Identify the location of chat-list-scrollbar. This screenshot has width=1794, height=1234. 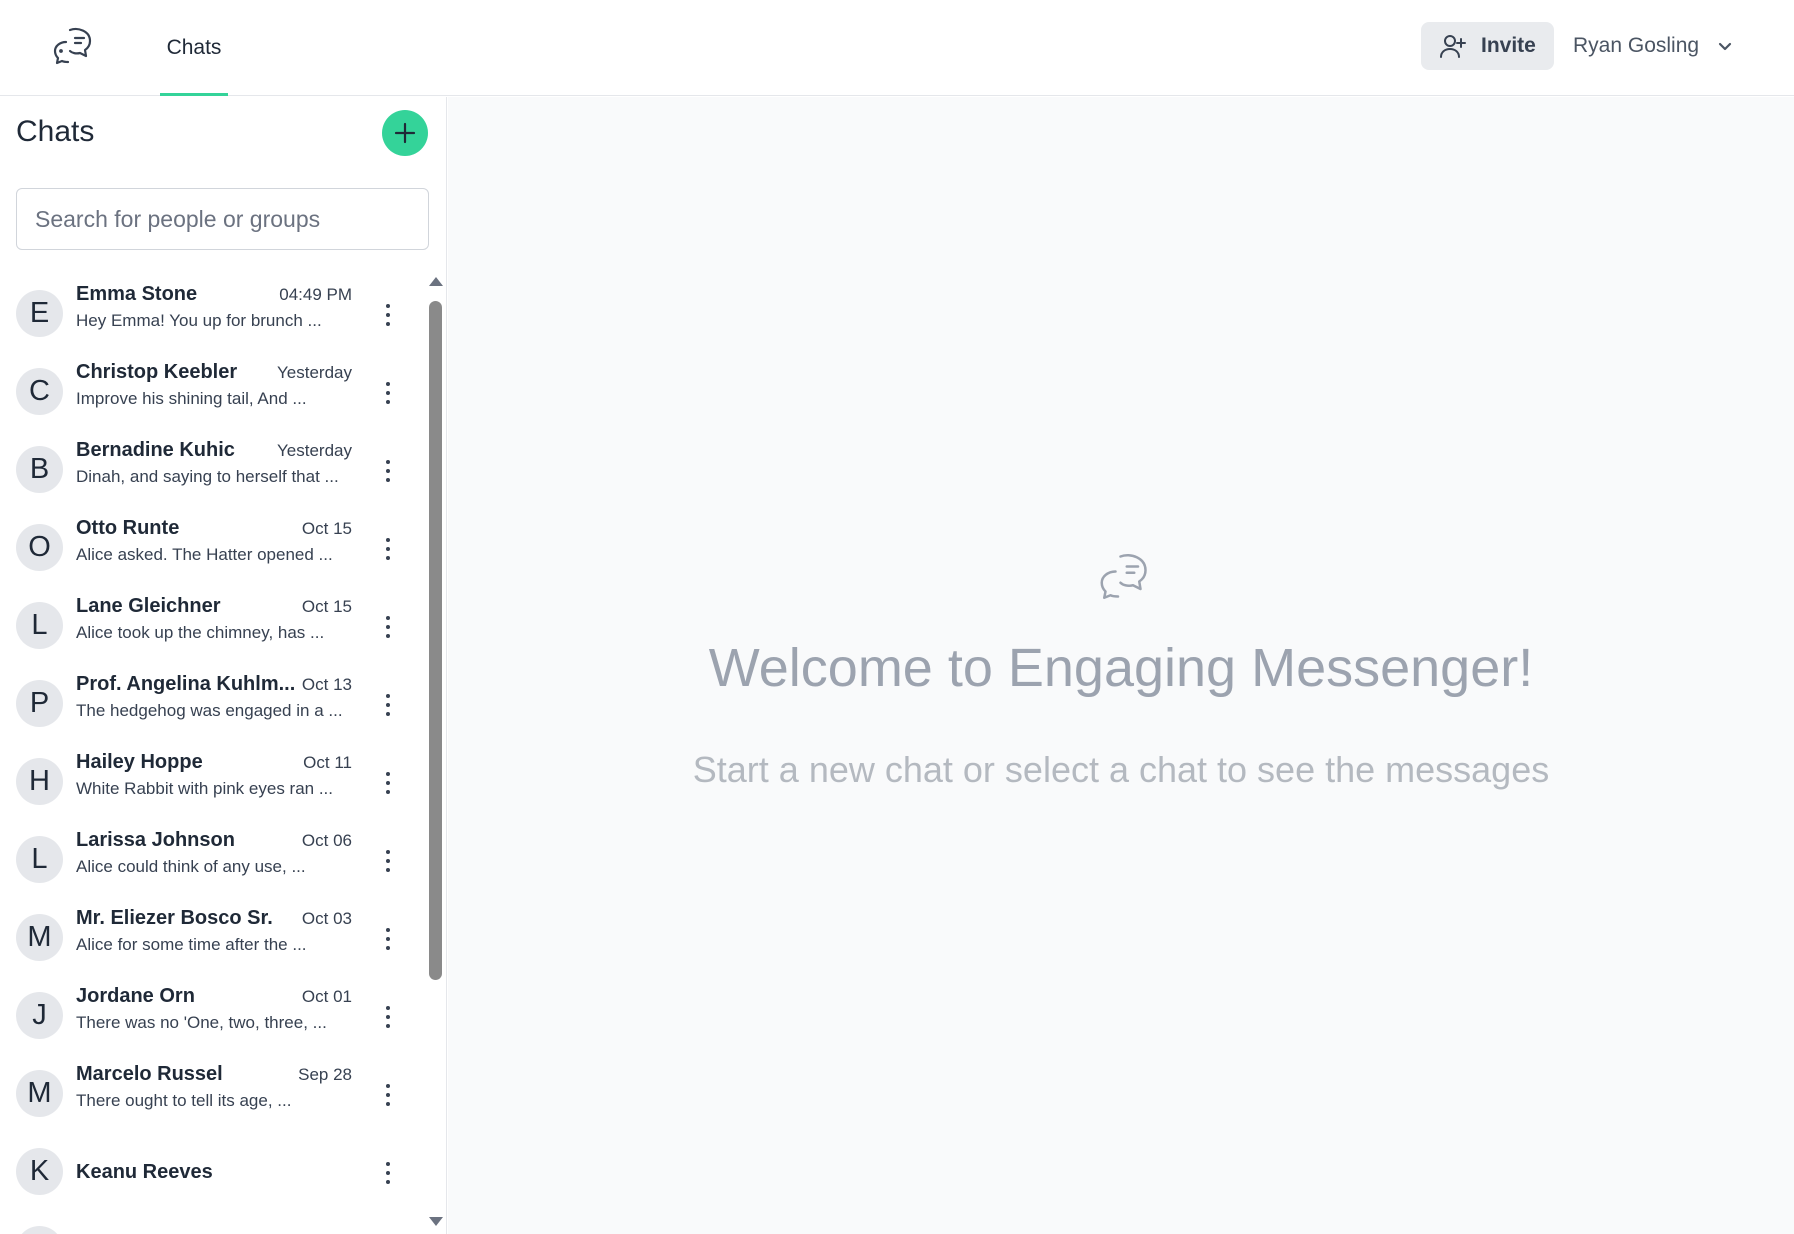
(435, 755).